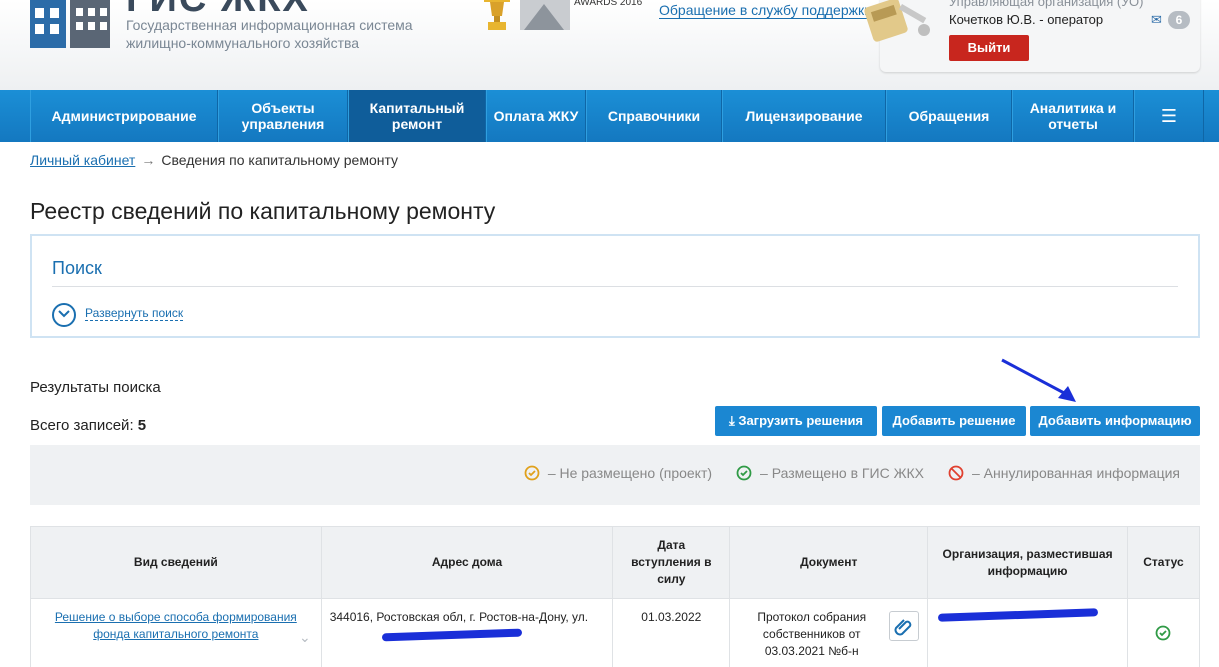  Describe the element at coordinates (1026, 19) in the screenshot. I see `user-name: Кочетков Ю.В. - оператор` at that location.